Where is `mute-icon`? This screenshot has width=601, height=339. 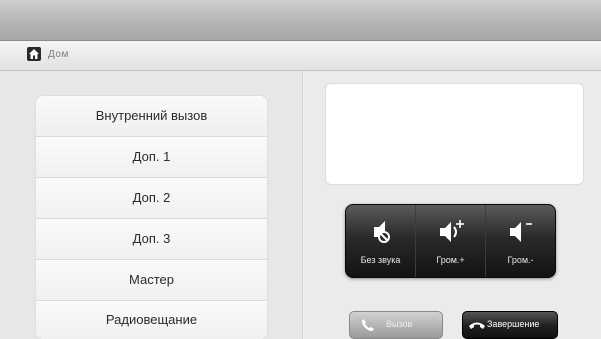 mute-icon is located at coordinates (381, 232).